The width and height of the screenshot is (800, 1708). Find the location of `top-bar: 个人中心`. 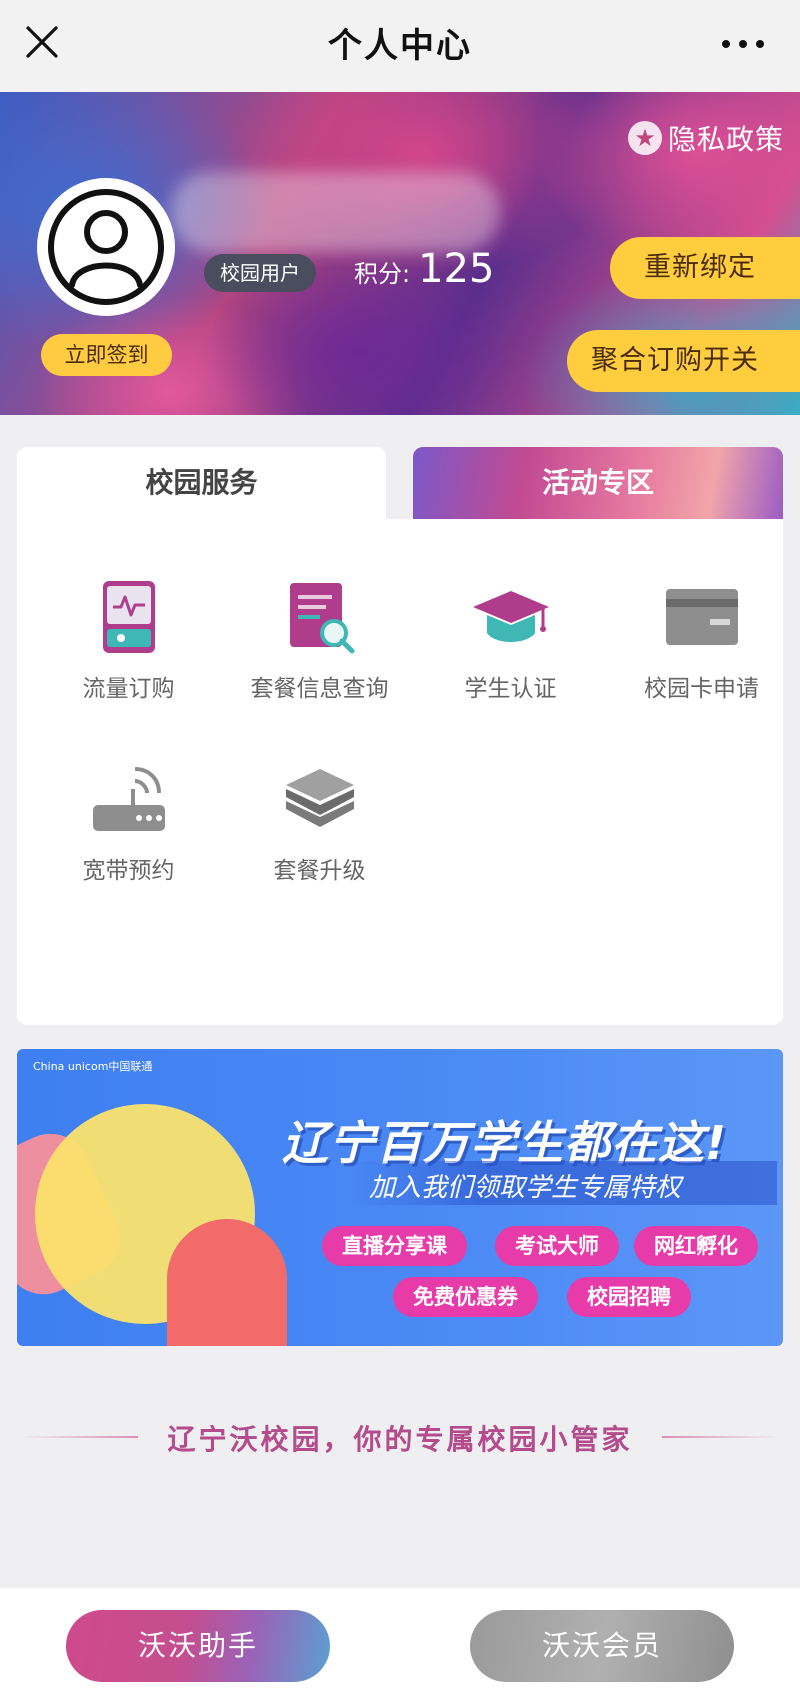

top-bar: 个人中心 is located at coordinates (400, 46).